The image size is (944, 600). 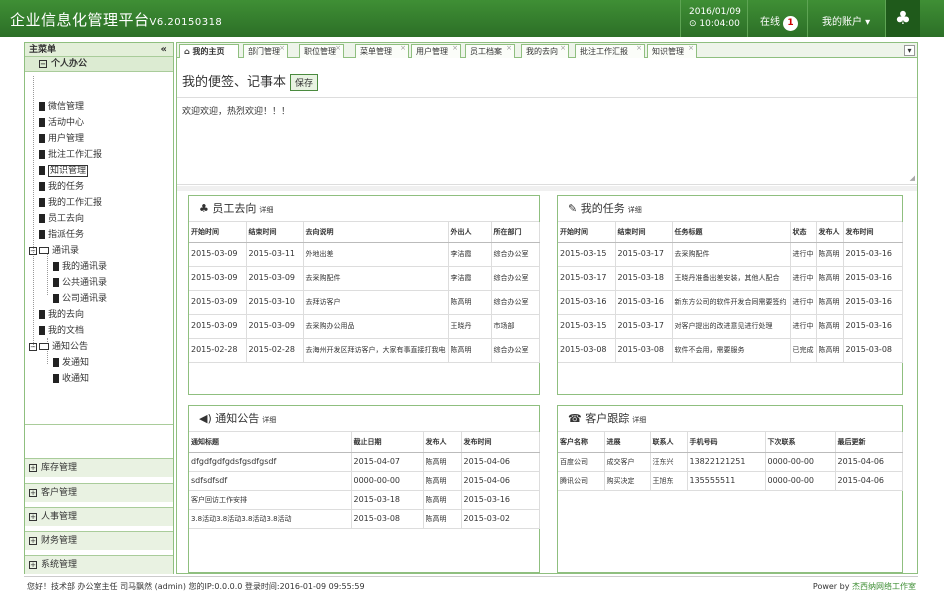 I want to click on table-row: 2015-03-09 2015-03-10 去拜访客户 陈高明 综合办公室, so click(x=364, y=302).